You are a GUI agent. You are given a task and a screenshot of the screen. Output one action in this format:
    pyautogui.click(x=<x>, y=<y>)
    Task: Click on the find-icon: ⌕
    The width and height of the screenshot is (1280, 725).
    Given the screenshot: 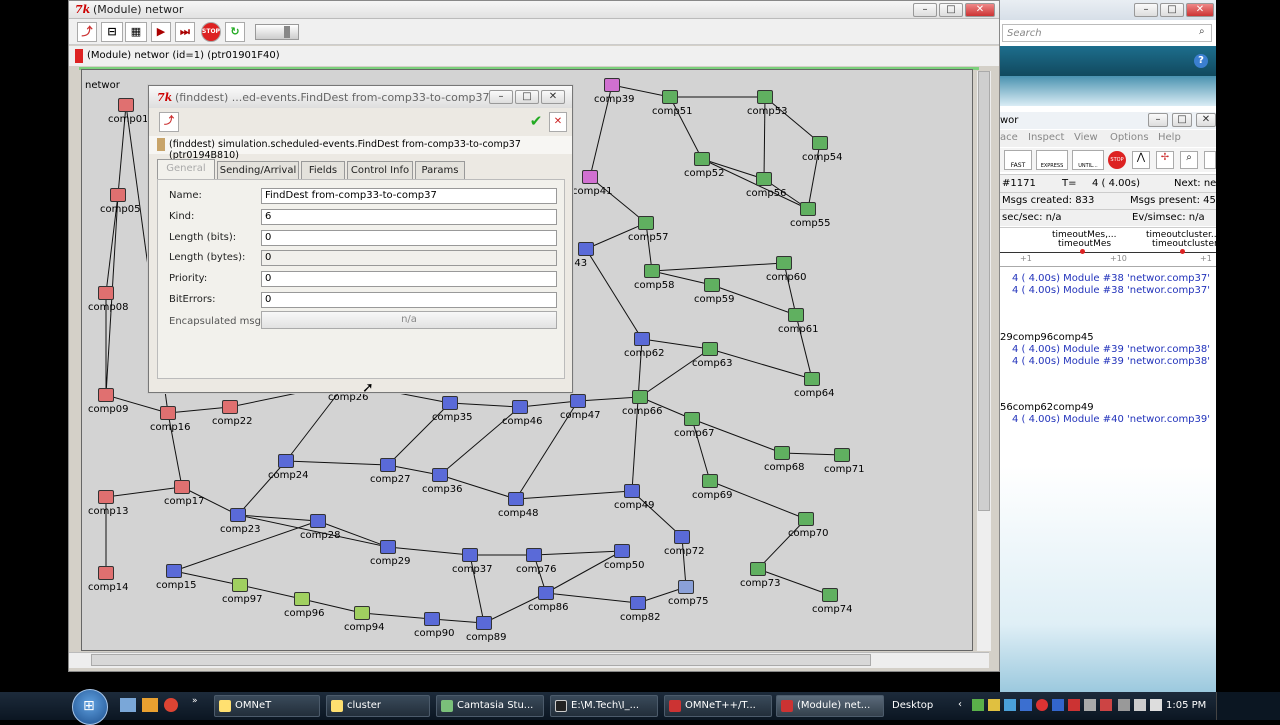 What is the action you would take?
    pyautogui.click(x=1189, y=160)
    